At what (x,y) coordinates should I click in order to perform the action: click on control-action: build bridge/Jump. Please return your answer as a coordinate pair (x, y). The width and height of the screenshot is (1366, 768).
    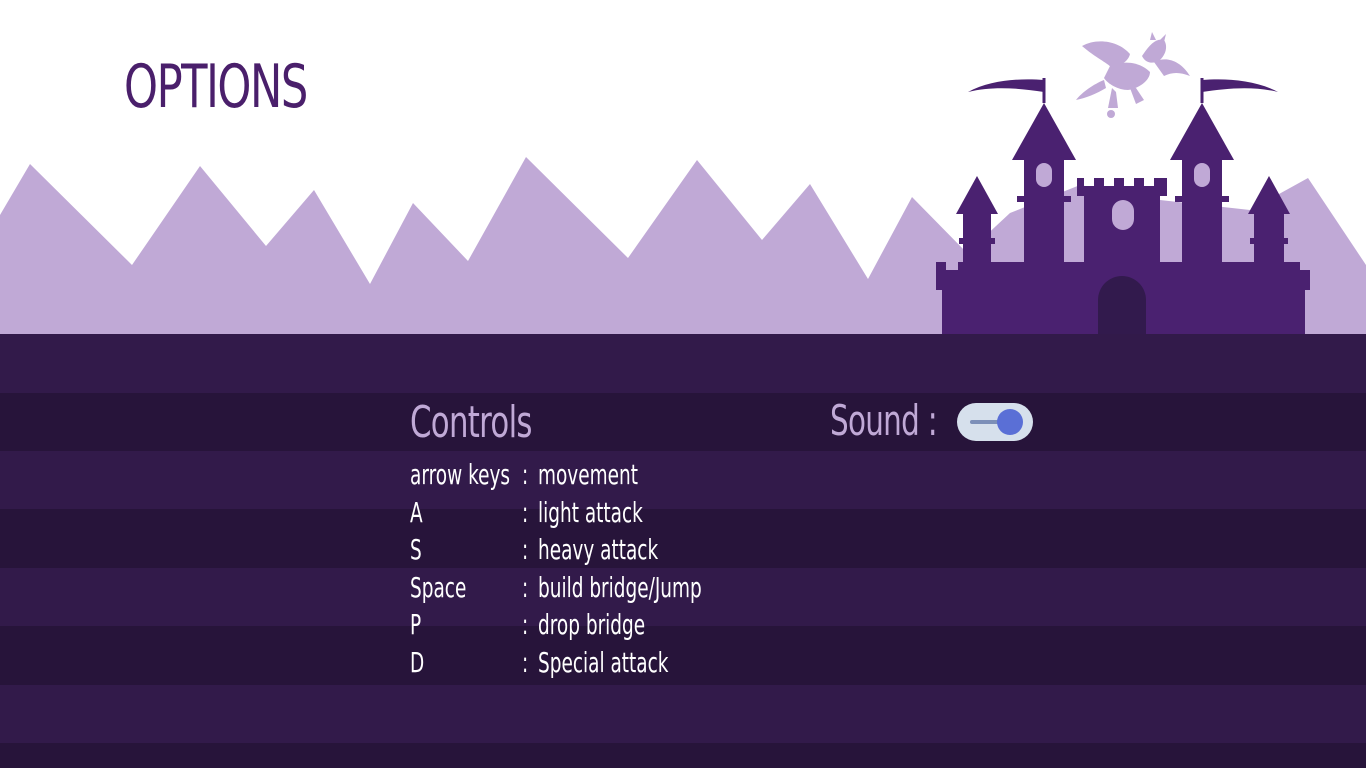
    Looking at the image, I should click on (620, 587).